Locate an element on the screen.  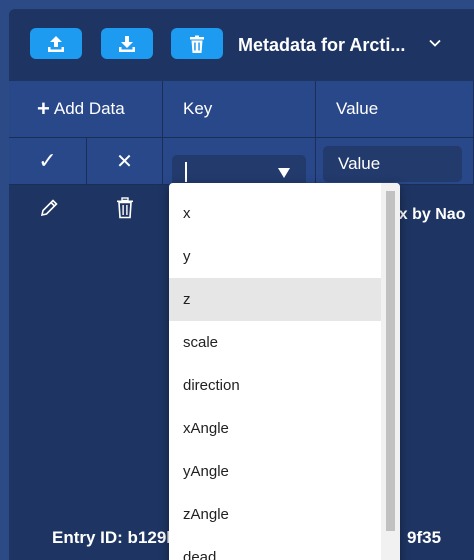
entry-id-tail: 9f35 is located at coordinates (424, 537).